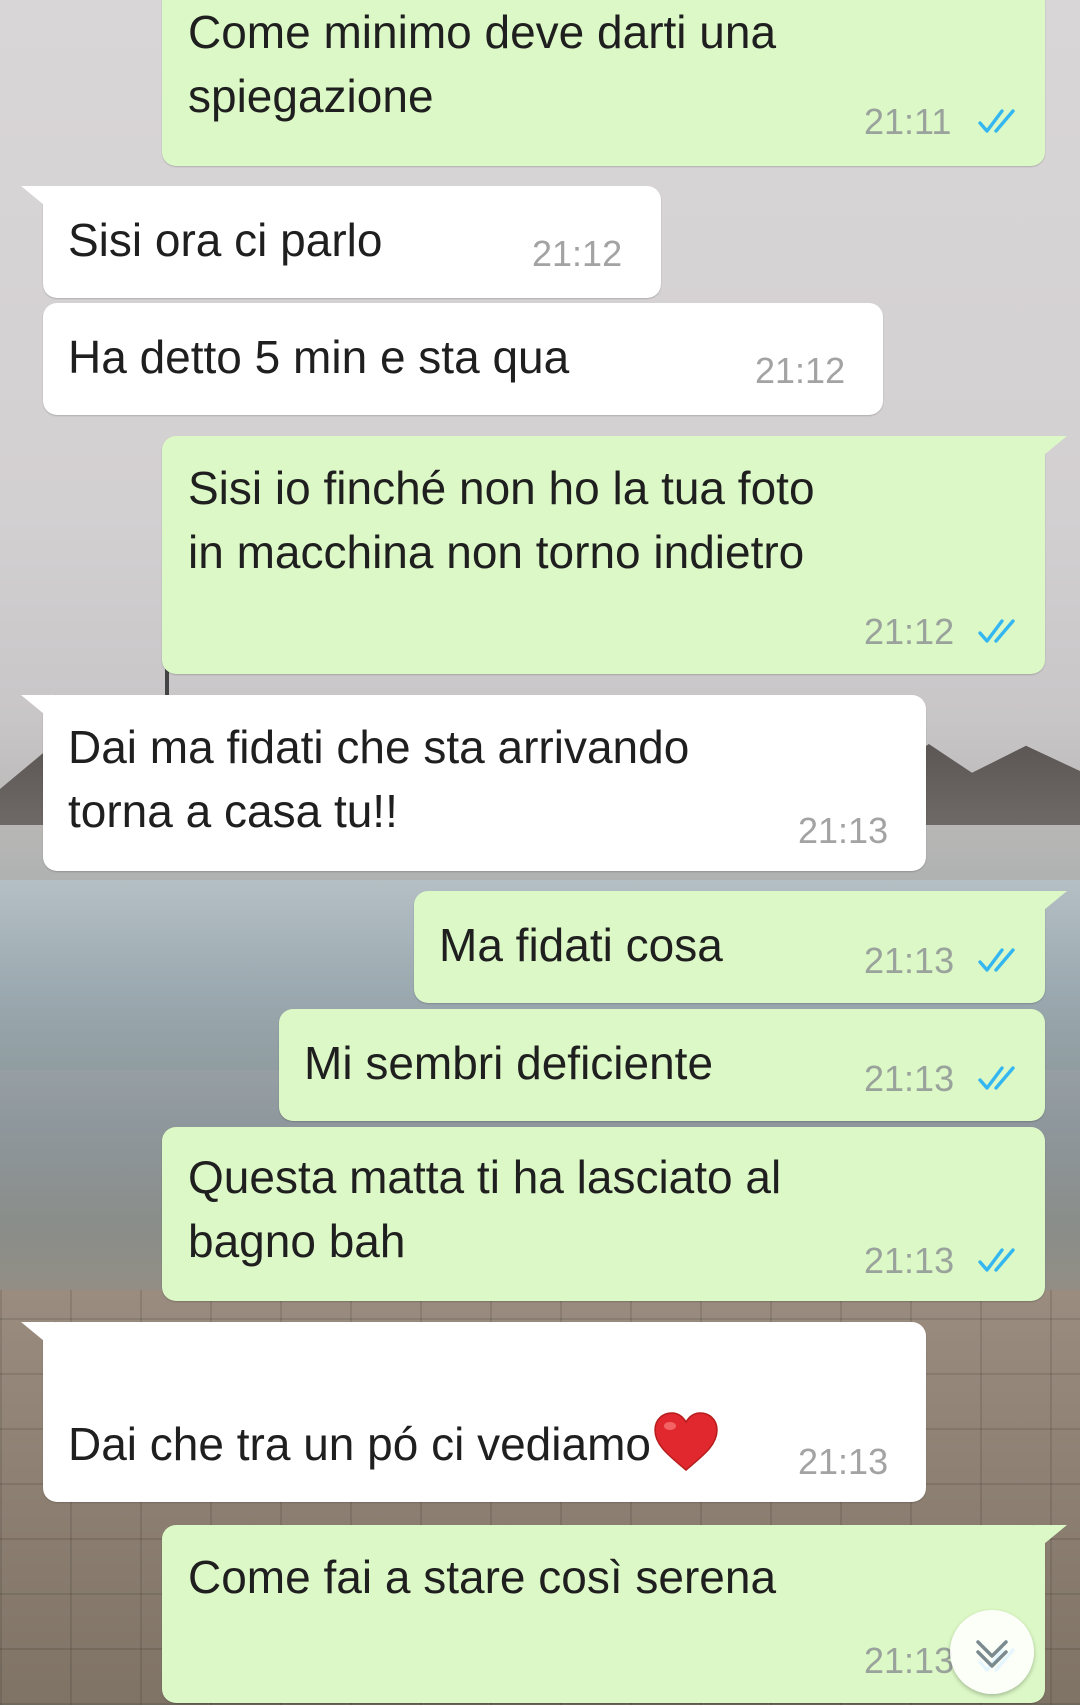 This screenshot has width=1080, height=1705. Describe the element at coordinates (509, 1063) in the screenshot. I see `message-text: Mi sembri deficiente` at that location.